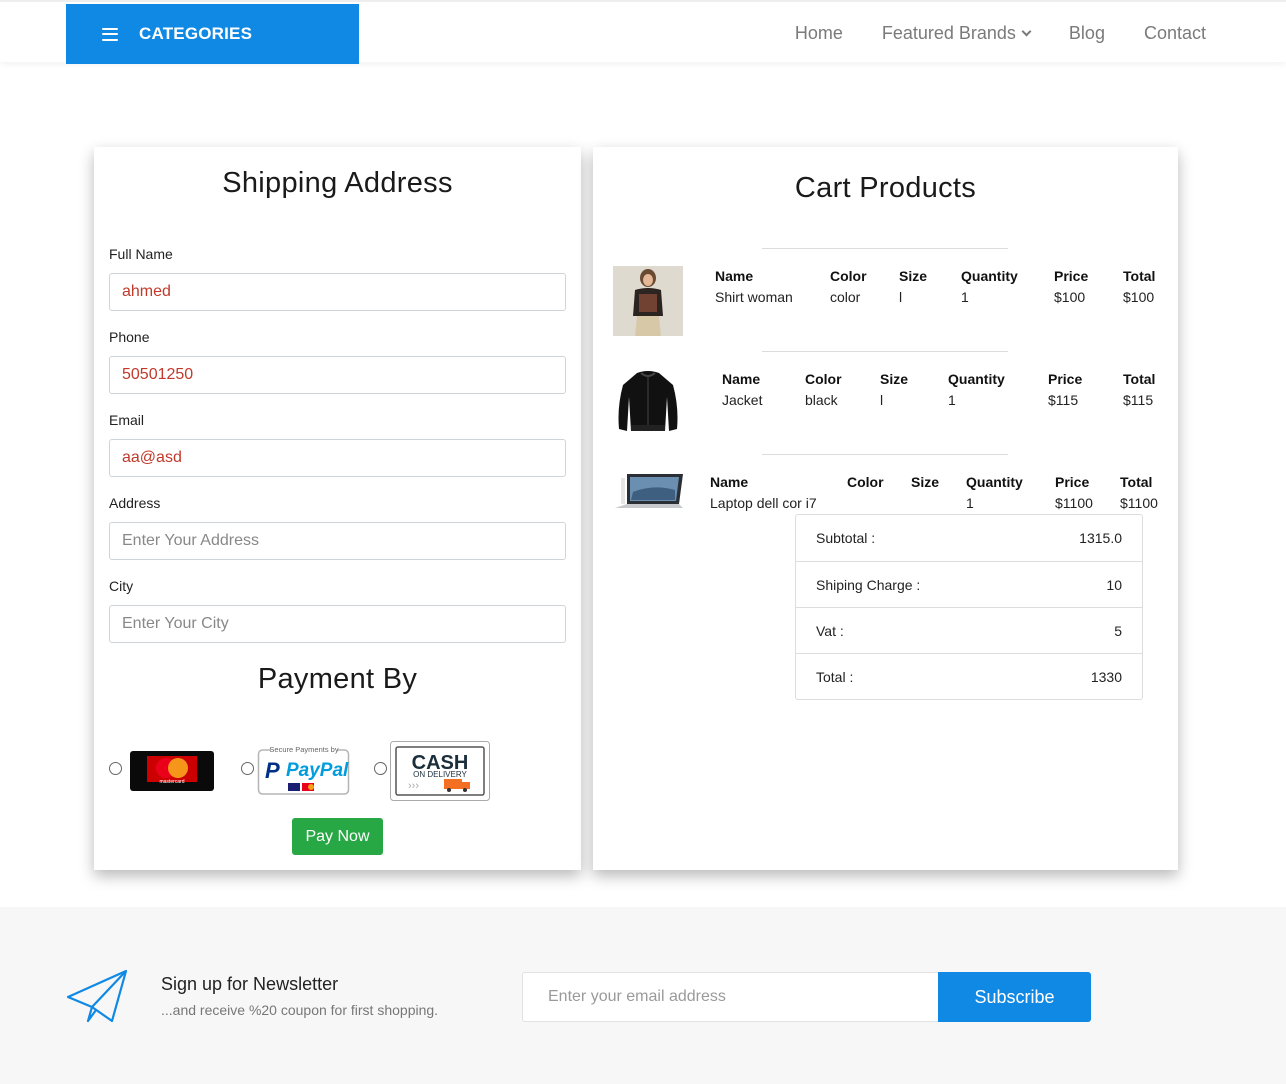 Image resolution: width=1286 pixels, height=1084 pixels. I want to click on paper-plane-icon, so click(97, 996).